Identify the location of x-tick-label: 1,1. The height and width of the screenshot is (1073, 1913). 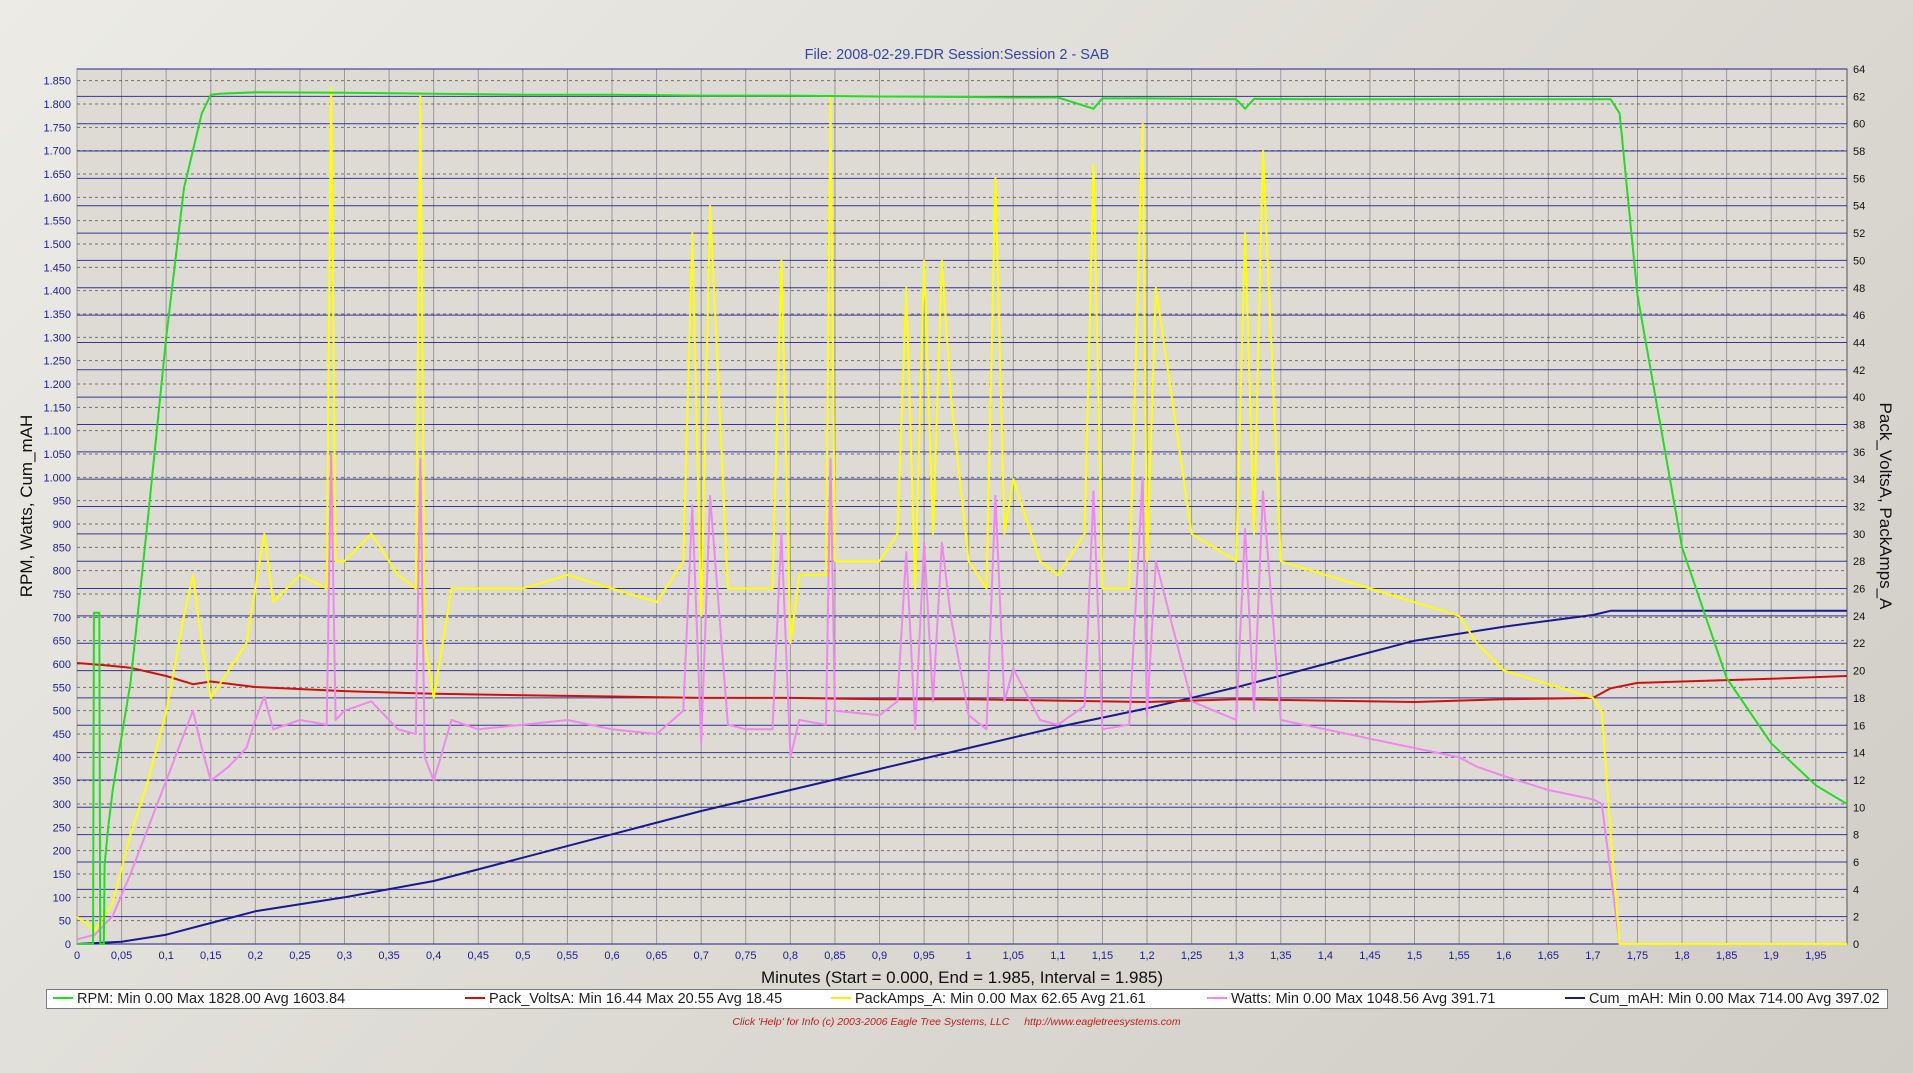
(1057, 956).